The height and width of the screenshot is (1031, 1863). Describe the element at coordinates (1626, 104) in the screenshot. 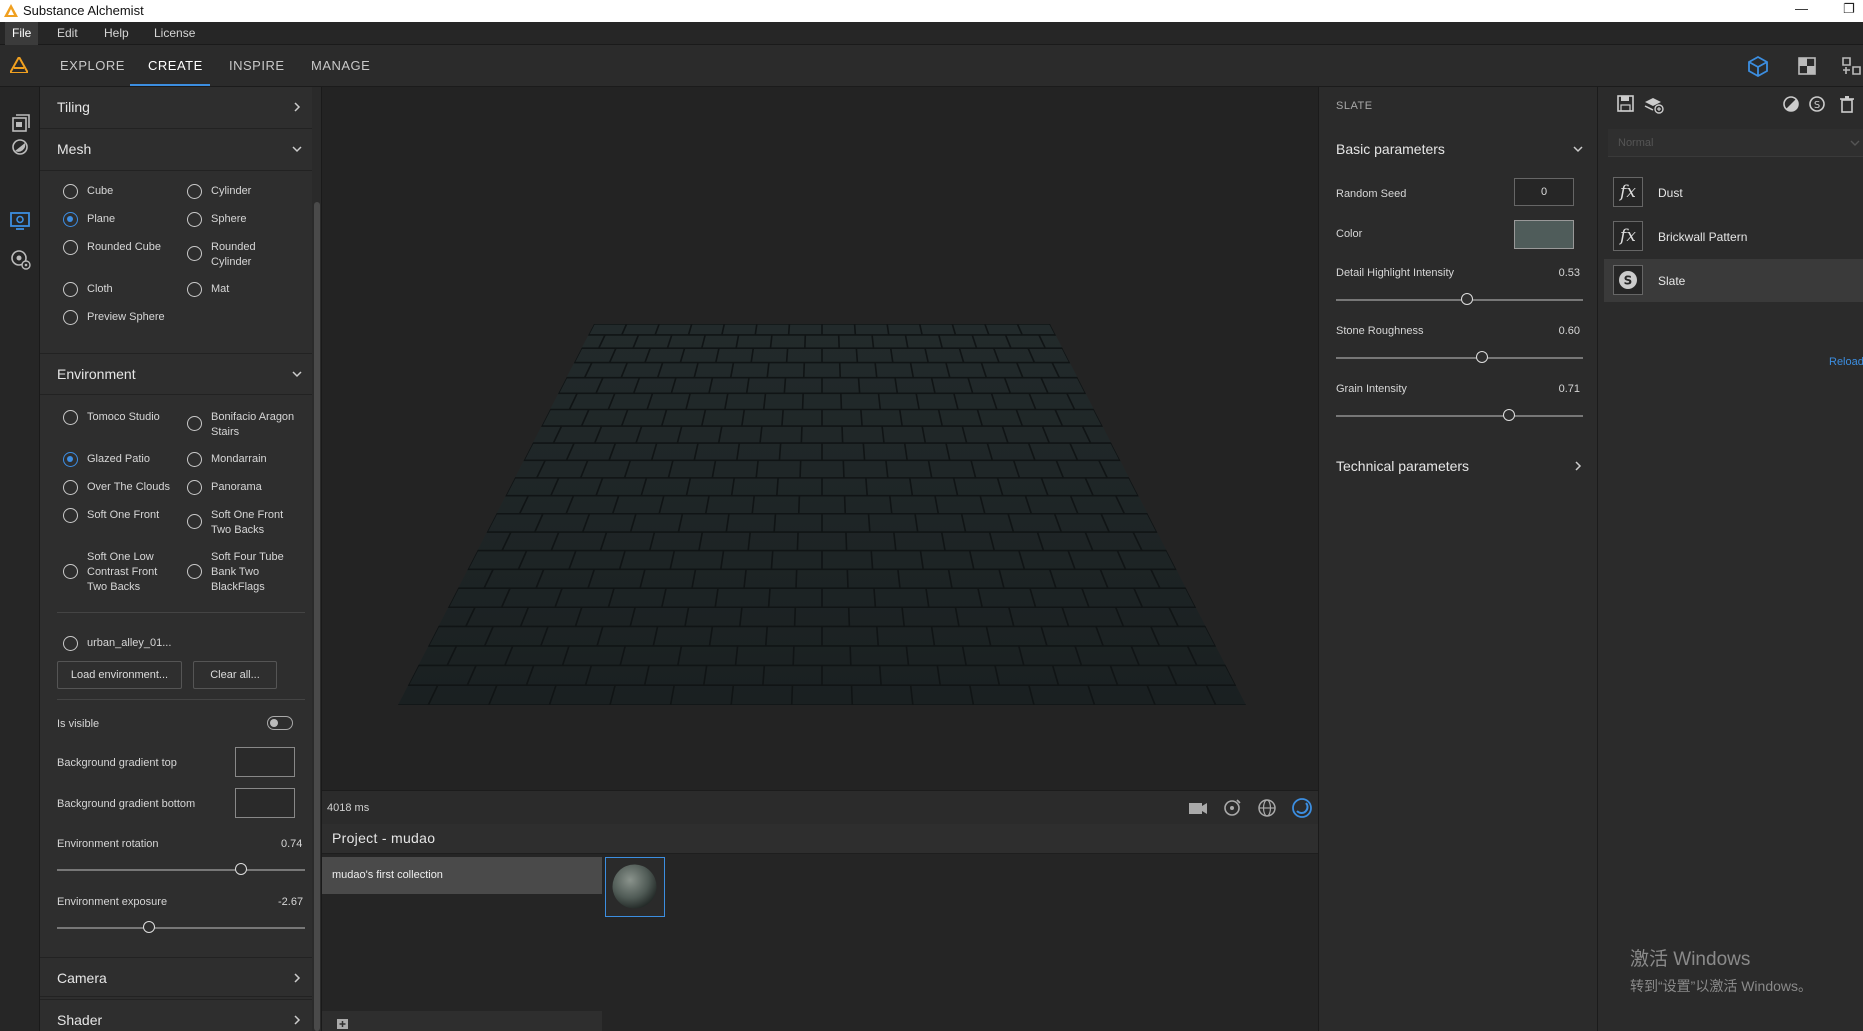

I see `save-icon` at that location.